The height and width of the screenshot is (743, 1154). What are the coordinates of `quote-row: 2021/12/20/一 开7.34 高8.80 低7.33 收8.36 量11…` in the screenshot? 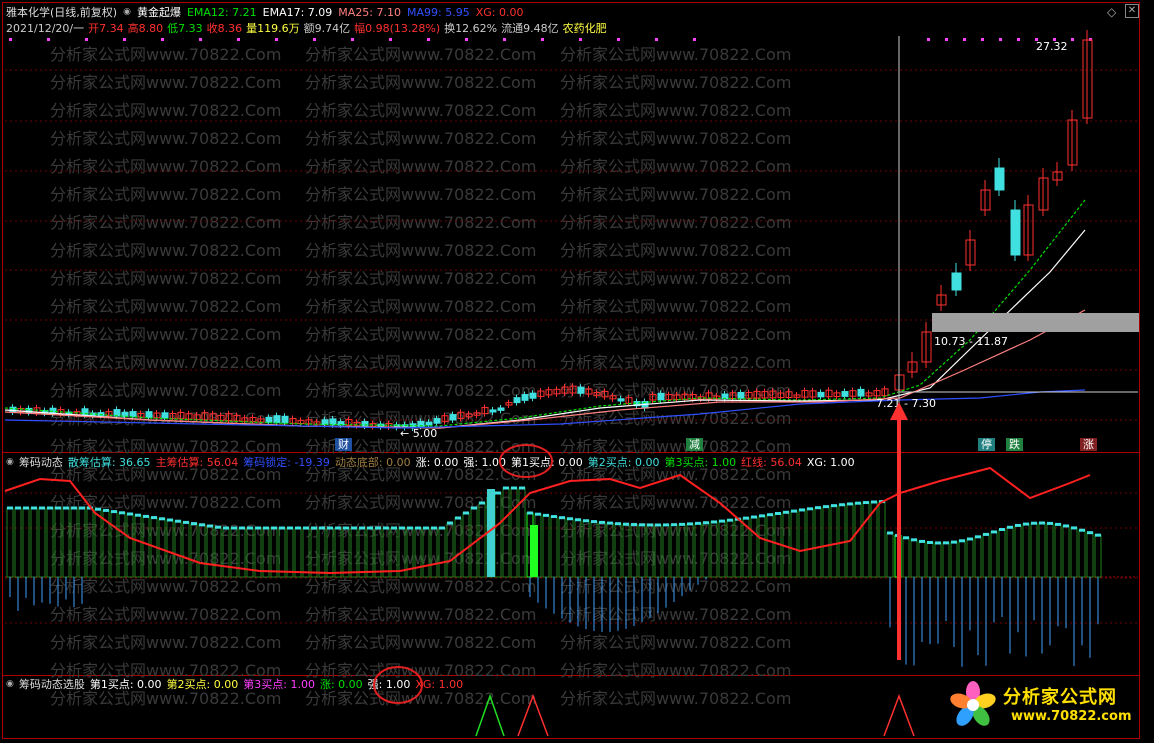 It's located at (306, 28).